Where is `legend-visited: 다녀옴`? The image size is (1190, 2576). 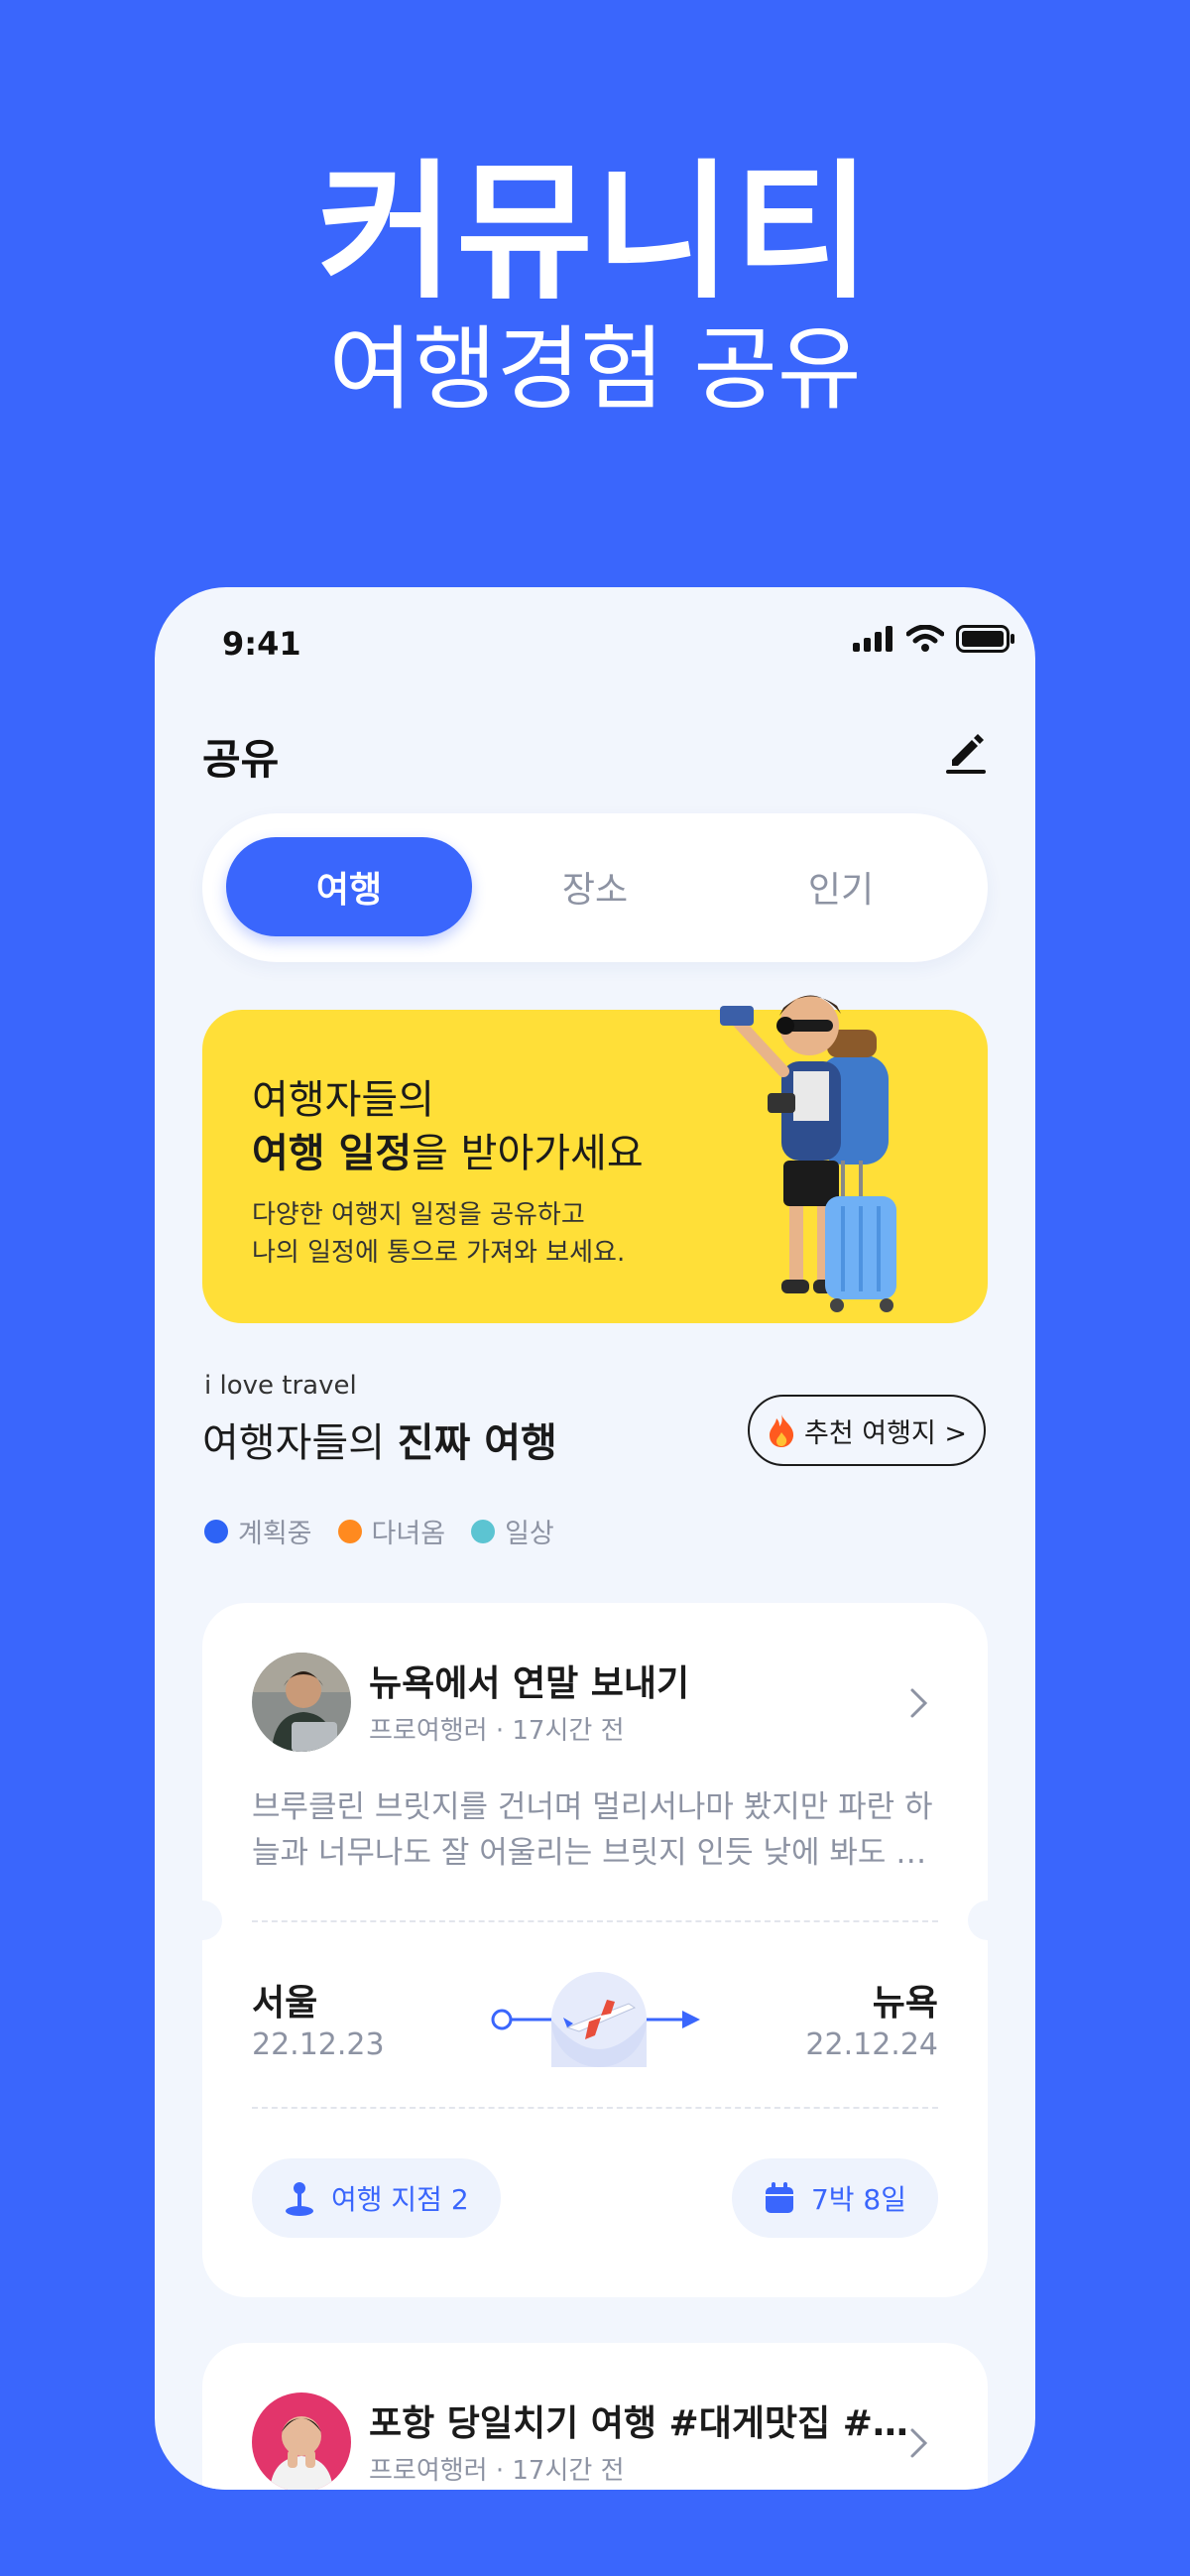
legend-visited: 다녀옴 is located at coordinates (391, 1531).